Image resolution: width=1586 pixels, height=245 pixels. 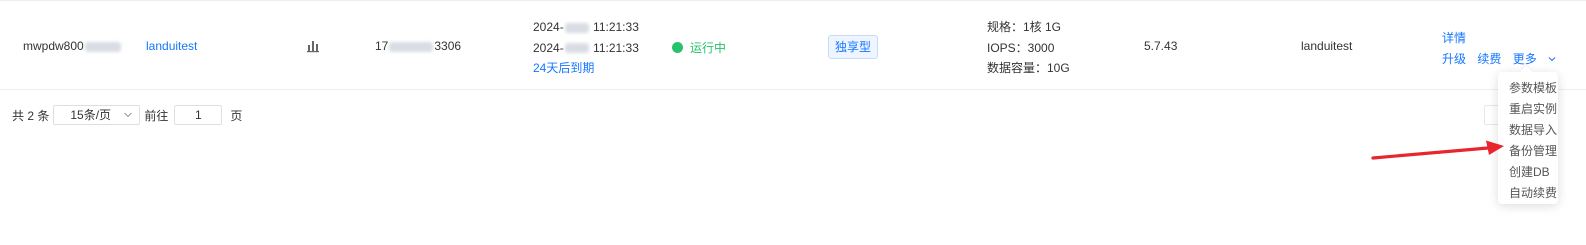 I want to click on expire-time: 2024- 11:21:33, so click(x=586, y=48).